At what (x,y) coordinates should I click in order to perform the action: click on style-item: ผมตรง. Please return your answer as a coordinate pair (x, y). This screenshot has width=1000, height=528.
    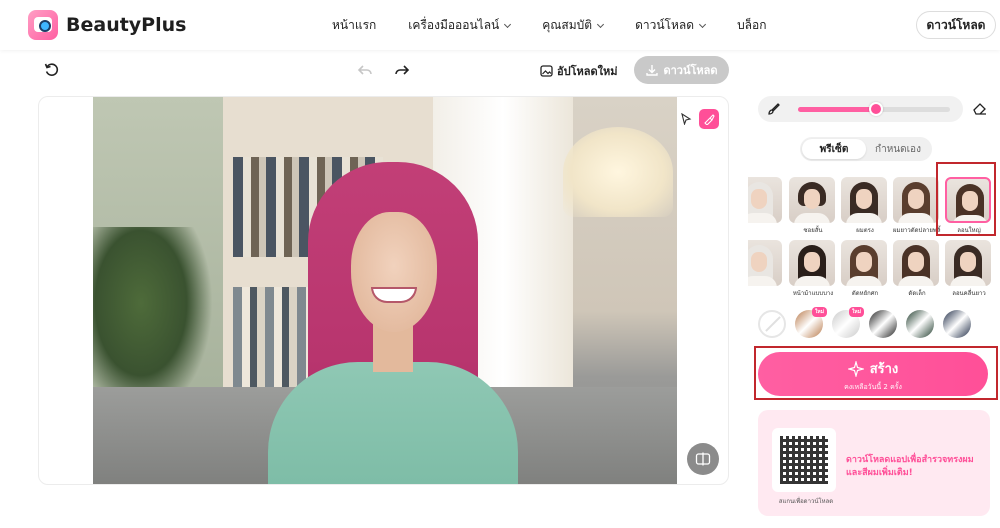
    Looking at the image, I should click on (865, 206).